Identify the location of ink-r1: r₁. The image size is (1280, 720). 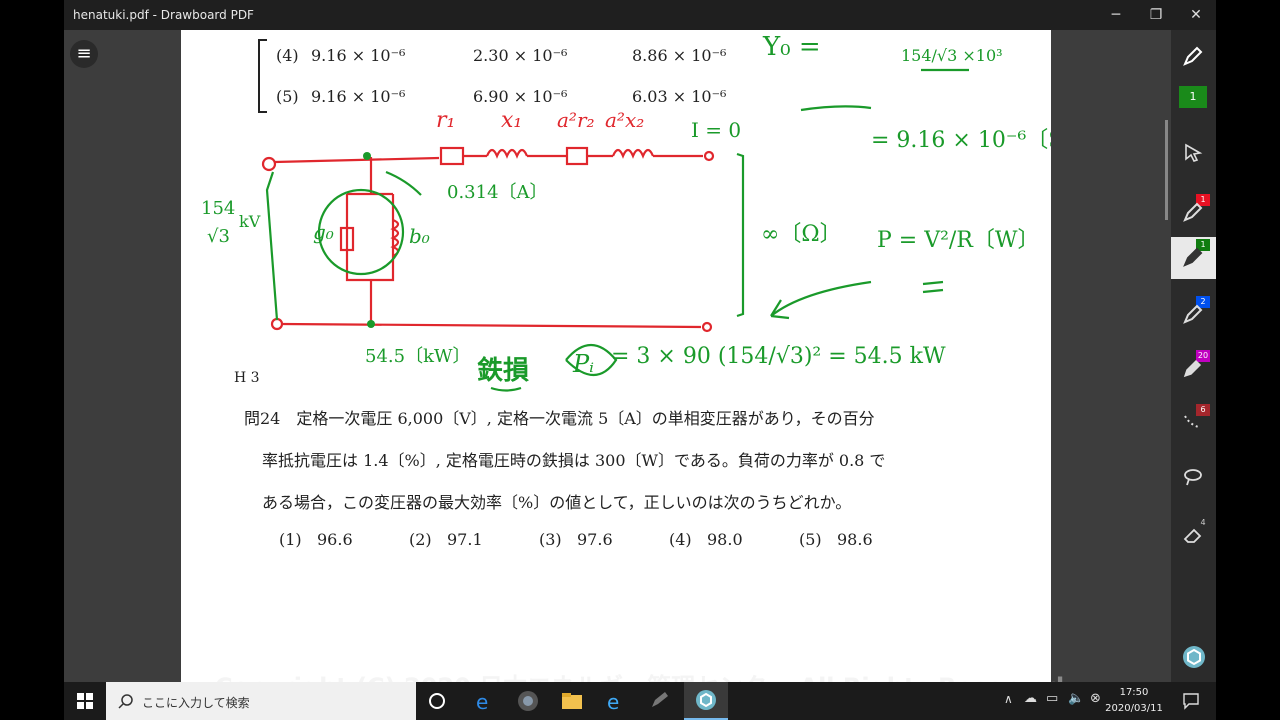
(446, 120).